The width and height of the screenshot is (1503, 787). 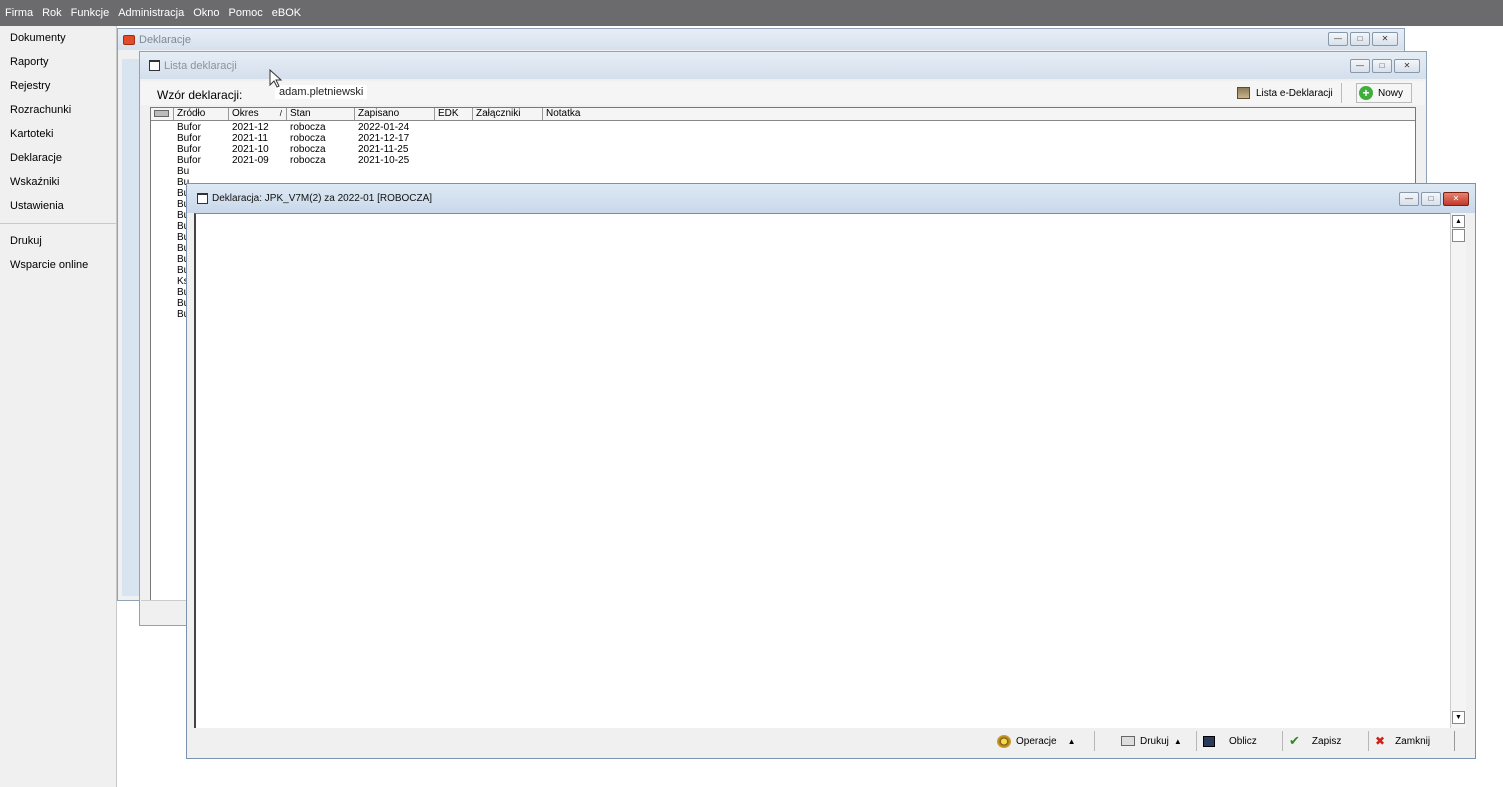 What do you see at coordinates (761, 39) in the screenshot?
I see `titlebar: Deklaracje — □ ✕` at bounding box center [761, 39].